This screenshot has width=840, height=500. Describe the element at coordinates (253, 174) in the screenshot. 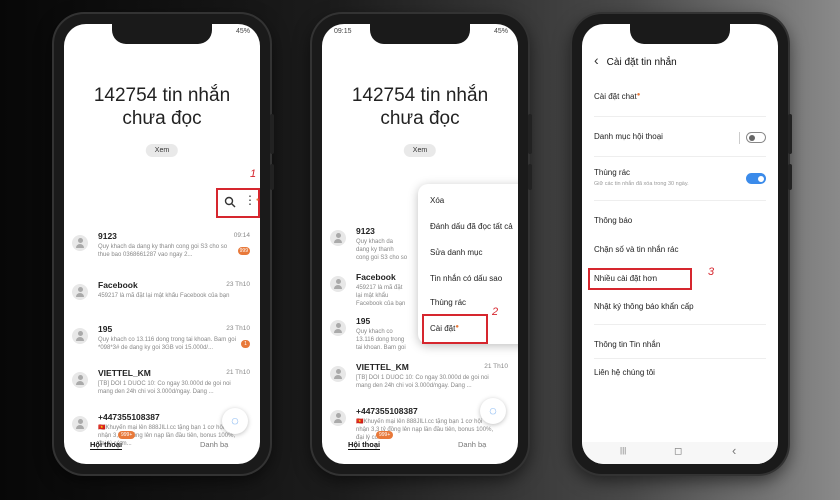

I see `step-number: 1` at that location.